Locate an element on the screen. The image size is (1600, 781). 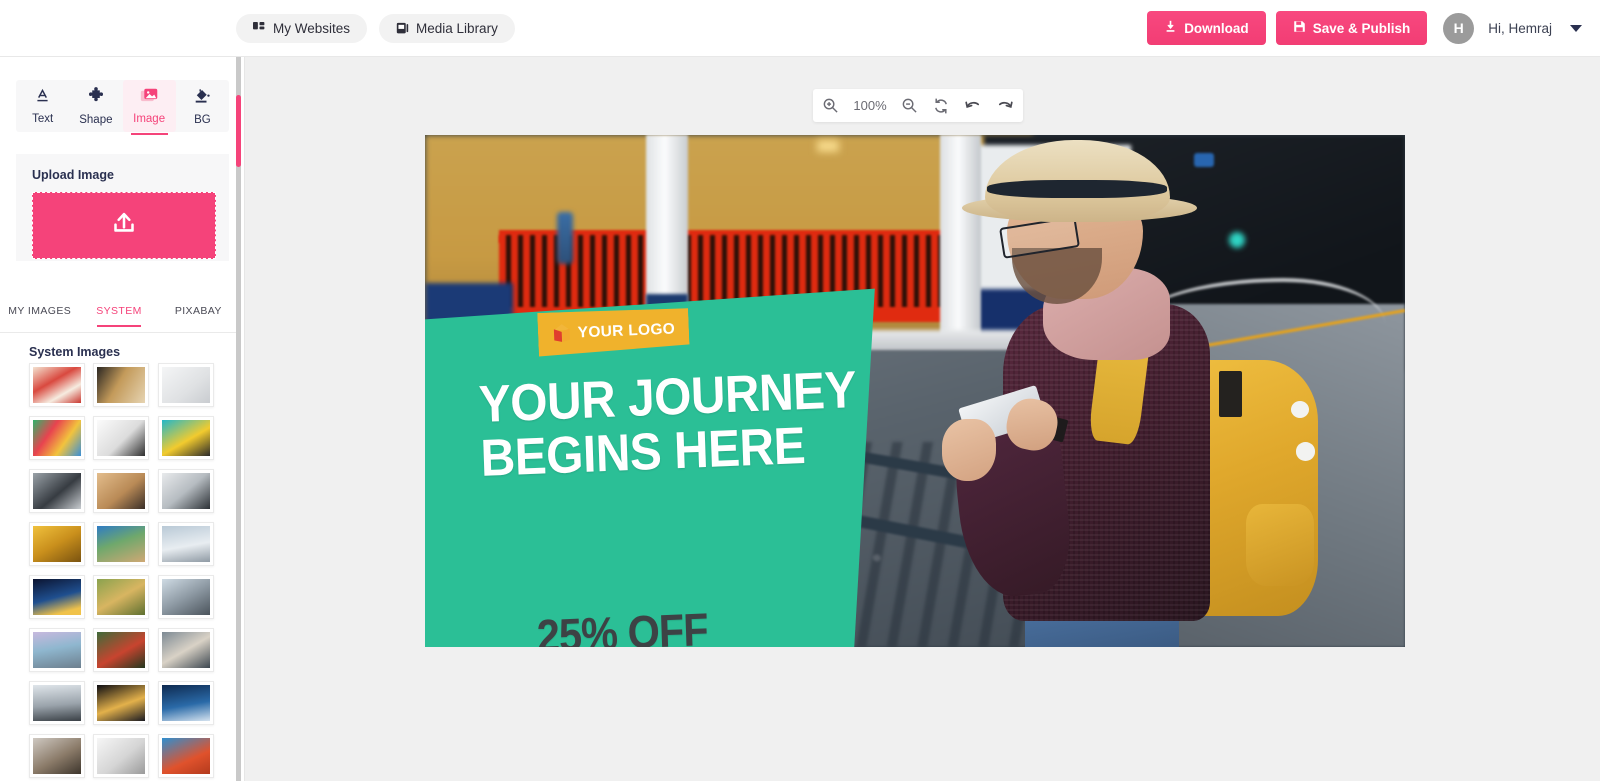
tool-tab-image-label: Image is located at coordinates (149, 119).